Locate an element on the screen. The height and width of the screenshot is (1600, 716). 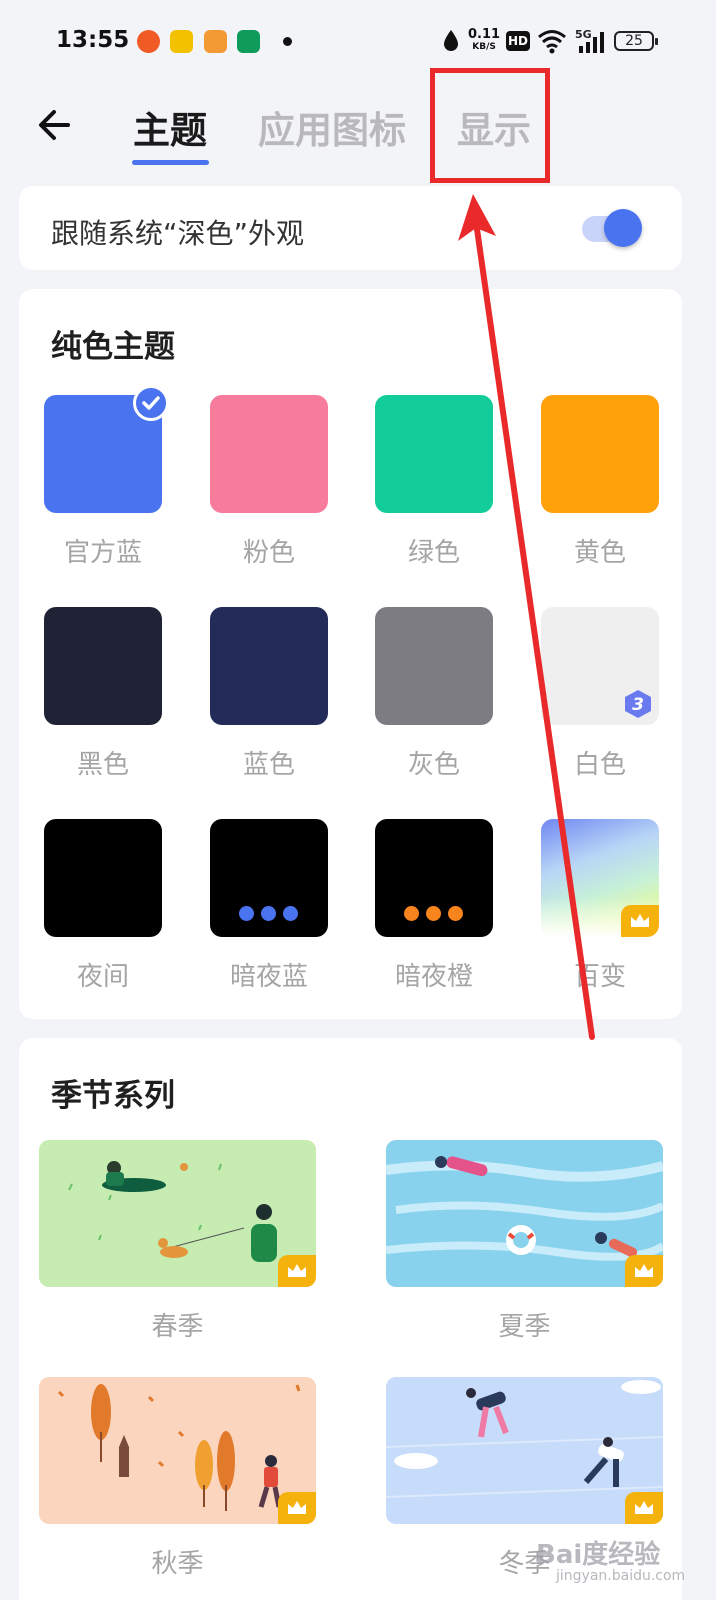
swatch-label: 夜间 is located at coordinates (102, 977).